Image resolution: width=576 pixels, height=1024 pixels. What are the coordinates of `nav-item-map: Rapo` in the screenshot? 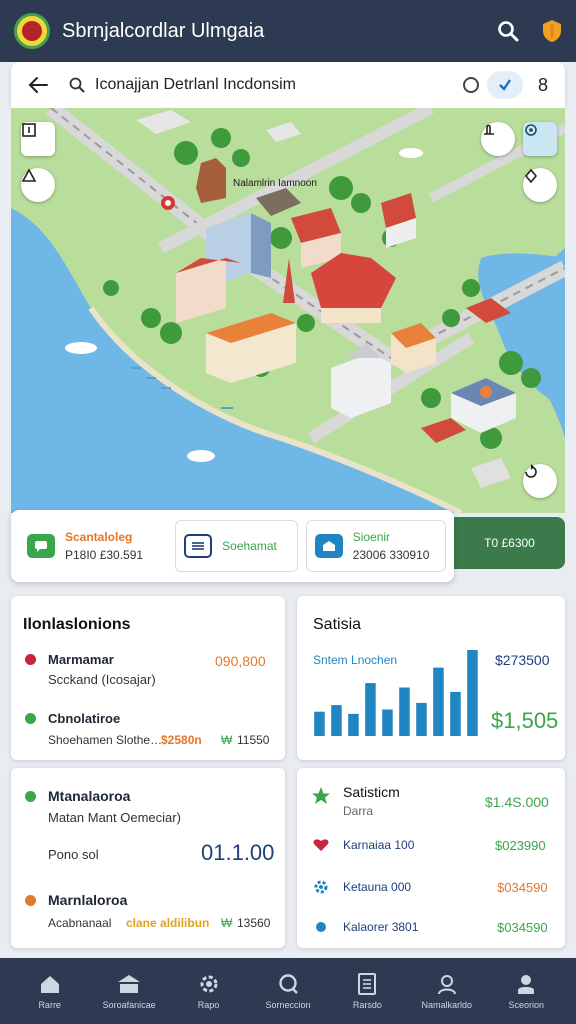 It's located at (209, 991).